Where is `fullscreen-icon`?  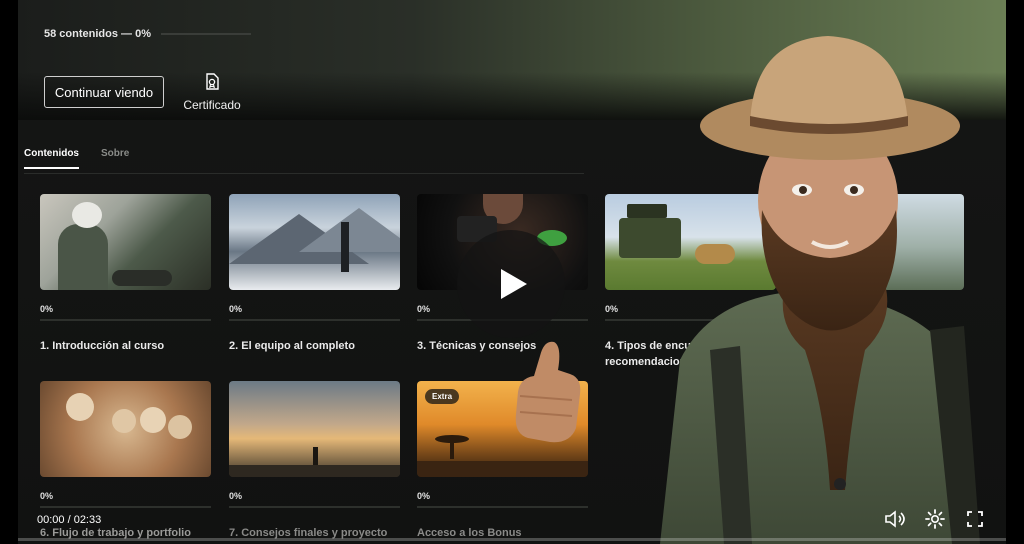
fullscreen-icon is located at coordinates (975, 519).